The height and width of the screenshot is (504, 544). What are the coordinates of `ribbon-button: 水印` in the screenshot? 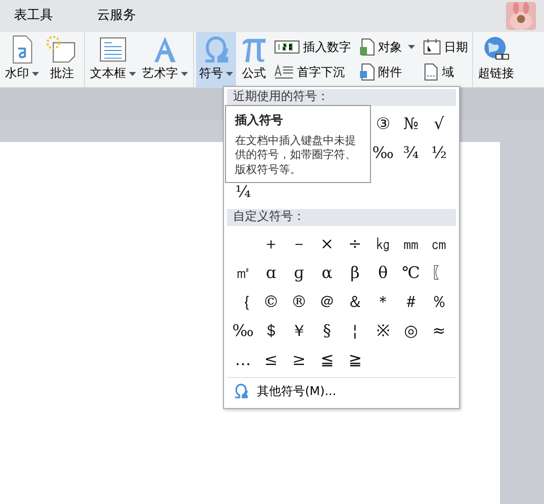 It's located at (22, 59).